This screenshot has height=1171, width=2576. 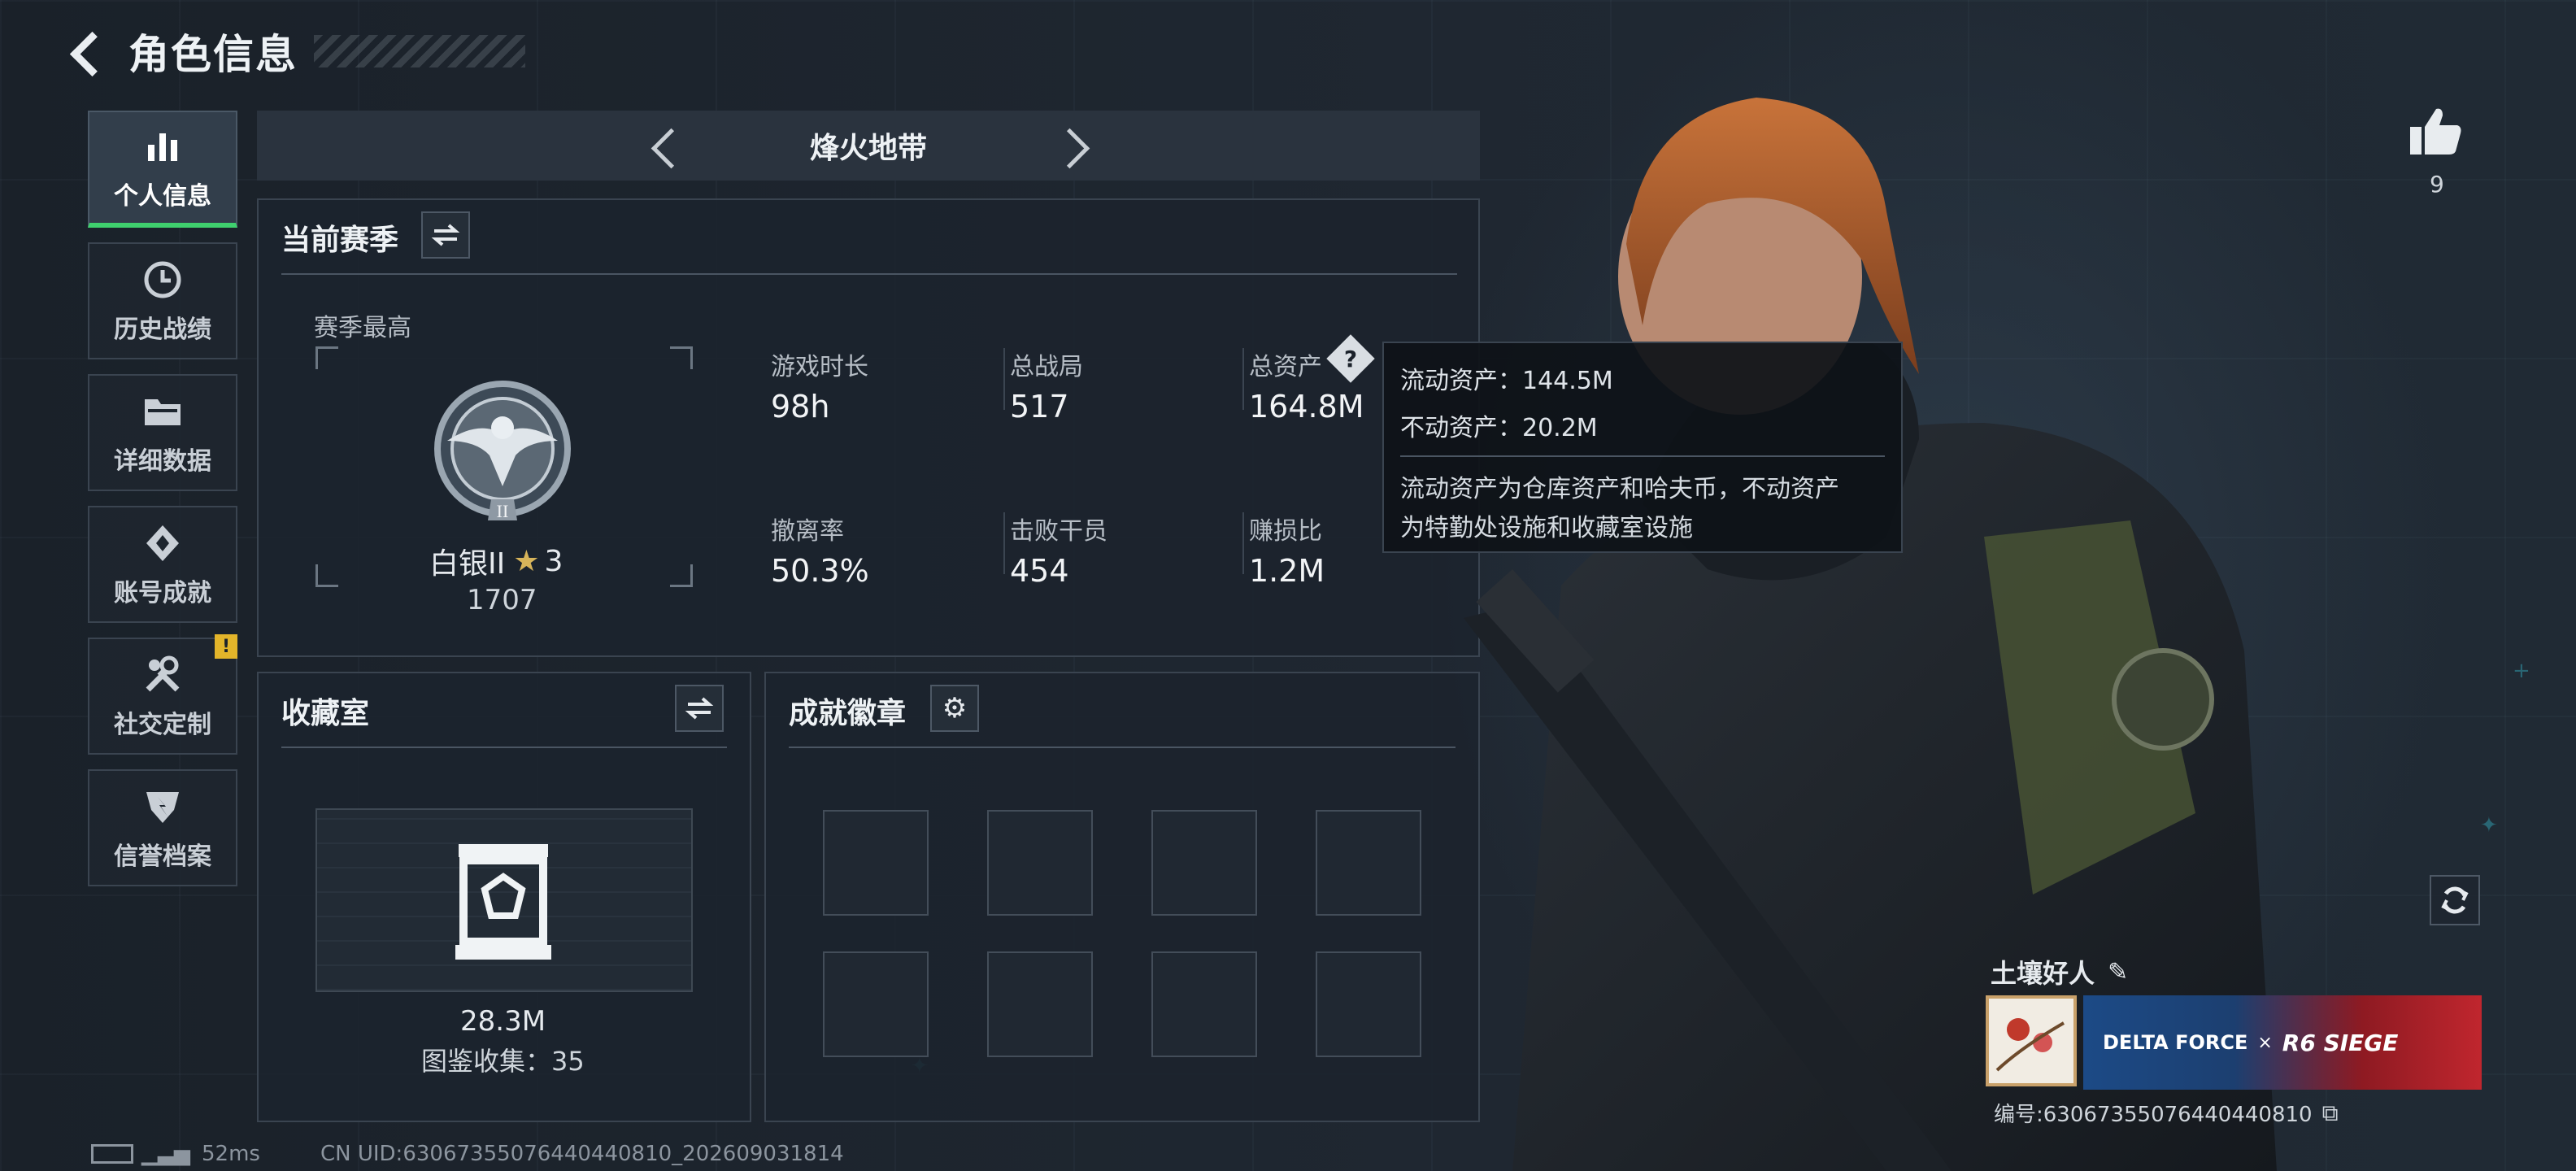 I want to click on top-bar: 角色信息, so click(x=295, y=51).